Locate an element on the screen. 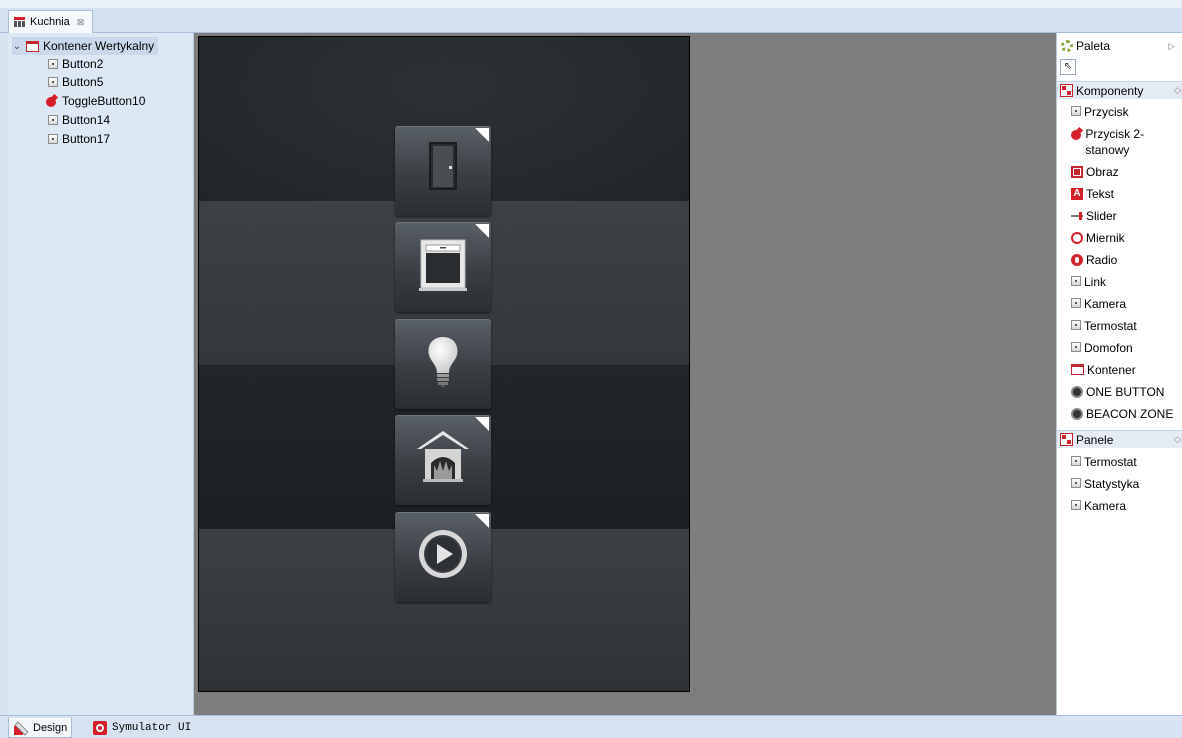 Image resolution: width=1182 pixels, height=738 pixels. window-blind-icon is located at coordinates (443, 265).